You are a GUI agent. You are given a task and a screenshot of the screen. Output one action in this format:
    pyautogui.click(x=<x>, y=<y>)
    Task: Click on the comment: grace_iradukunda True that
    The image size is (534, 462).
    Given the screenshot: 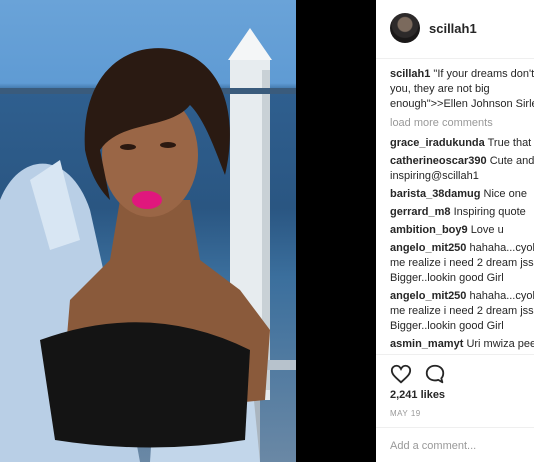 What is the action you would take?
    pyautogui.click(x=462, y=143)
    